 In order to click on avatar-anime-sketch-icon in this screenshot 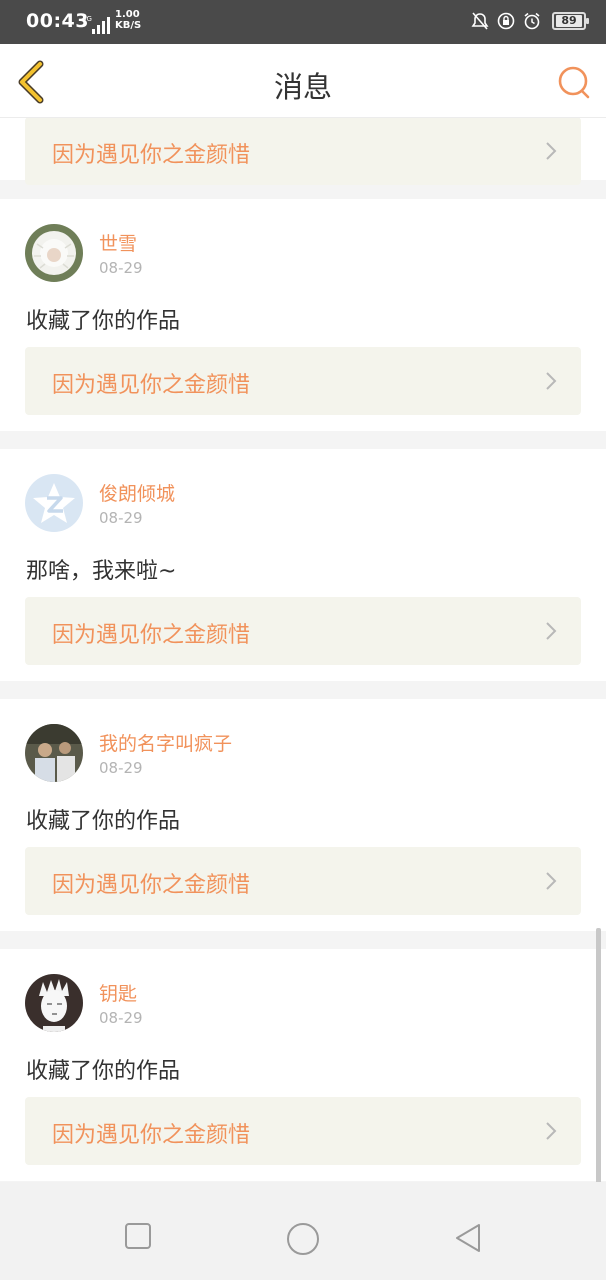, I will do `click(54, 1003)`.